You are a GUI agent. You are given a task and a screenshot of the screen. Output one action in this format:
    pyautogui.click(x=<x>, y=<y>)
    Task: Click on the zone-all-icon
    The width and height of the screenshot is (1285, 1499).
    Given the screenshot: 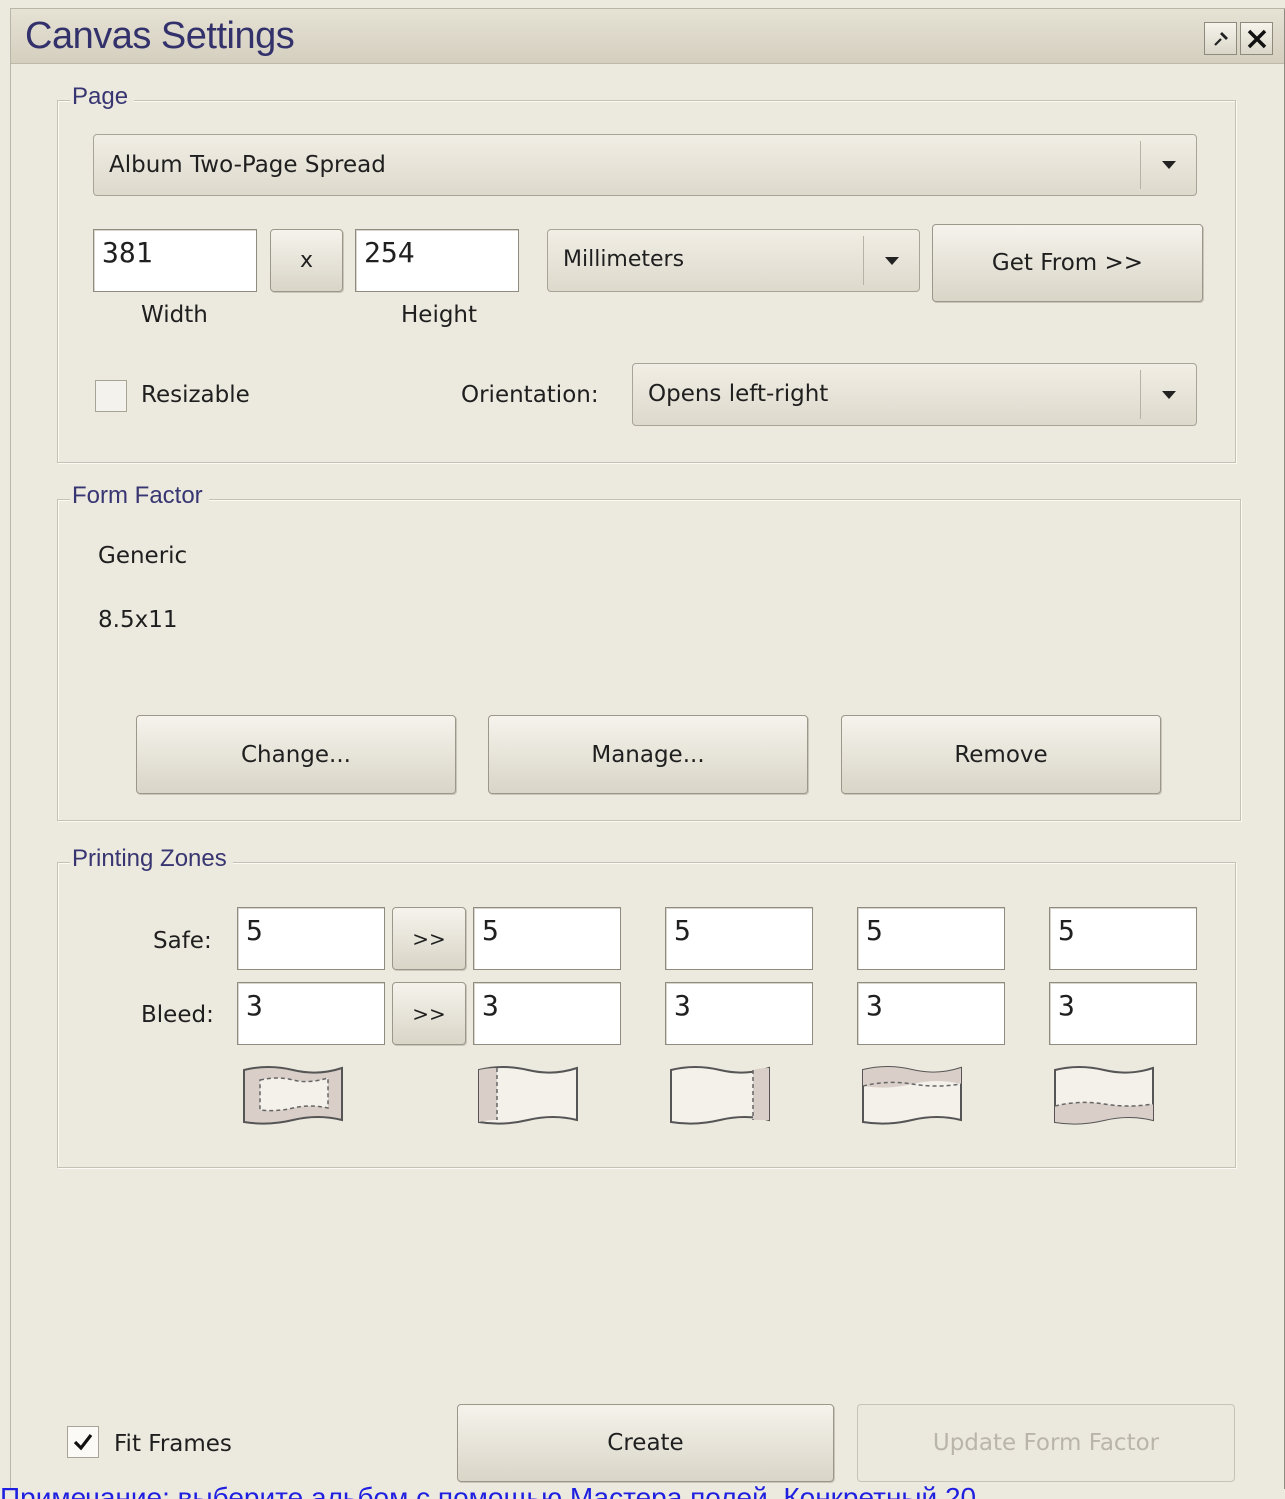 What is the action you would take?
    pyautogui.click(x=293, y=1095)
    